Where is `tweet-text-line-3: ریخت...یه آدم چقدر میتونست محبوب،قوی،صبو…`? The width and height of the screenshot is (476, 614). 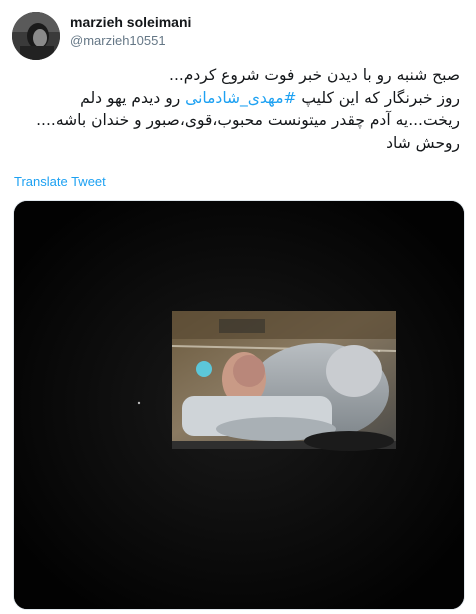
tweet-text-line-3: ریخت...یه آدم چقدر میتونست محبوب،قوی،صبو… is located at coordinates (248, 120).